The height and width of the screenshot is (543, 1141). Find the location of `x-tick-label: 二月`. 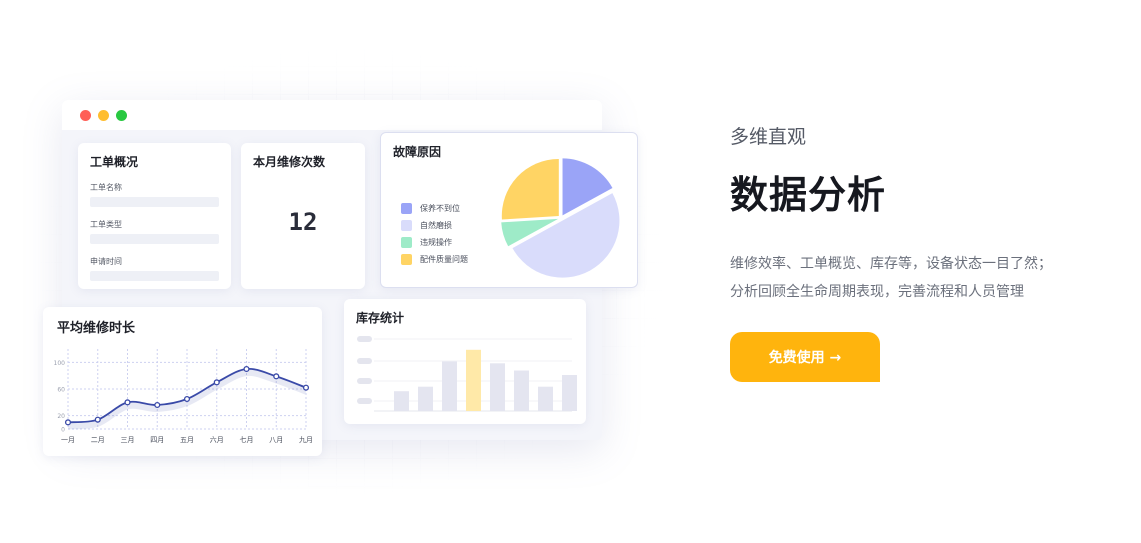

x-tick-label: 二月 is located at coordinates (98, 440).